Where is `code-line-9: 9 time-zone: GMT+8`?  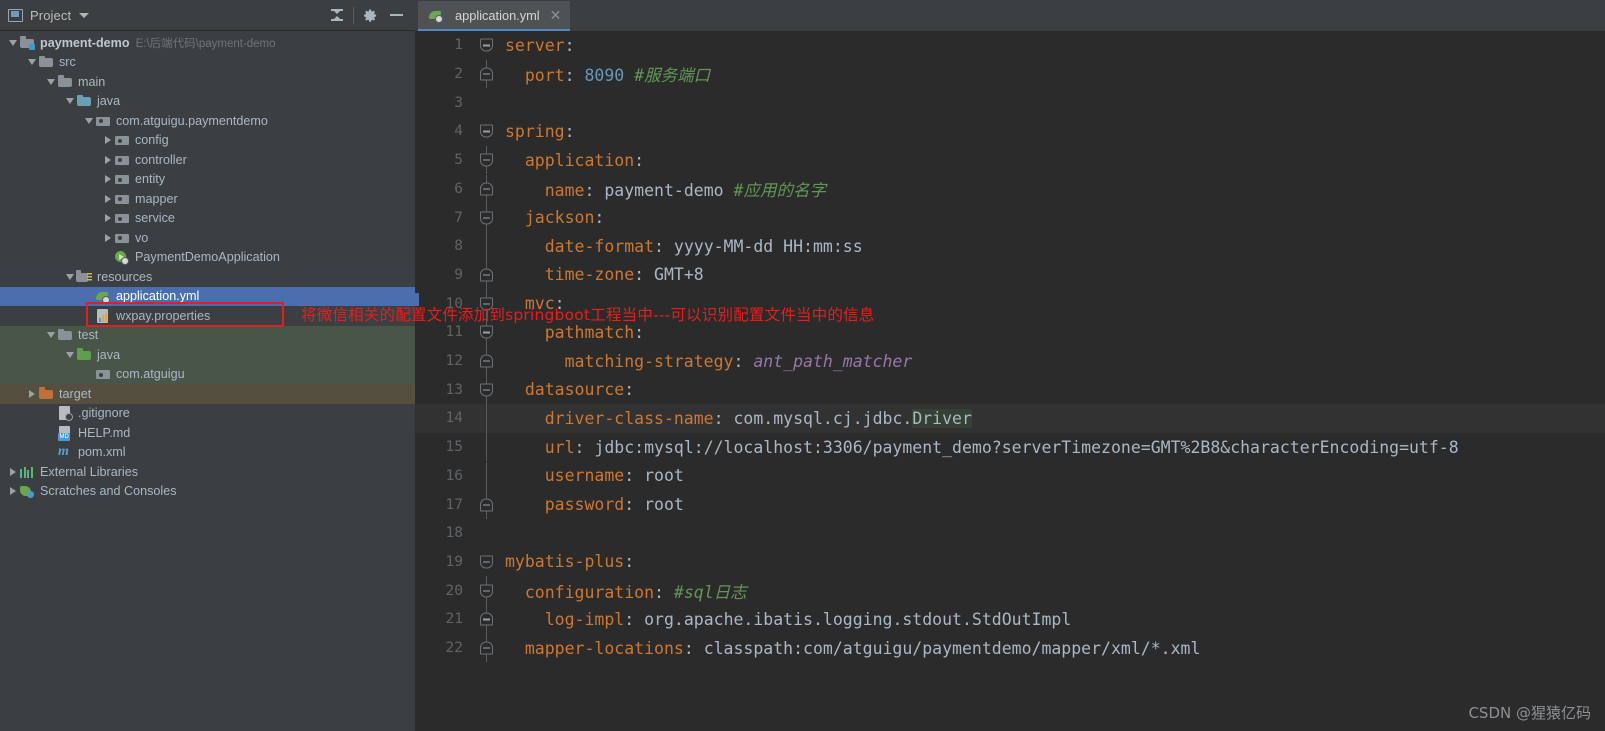 code-line-9: 9 time-zone: GMT+8 is located at coordinates (1010, 275).